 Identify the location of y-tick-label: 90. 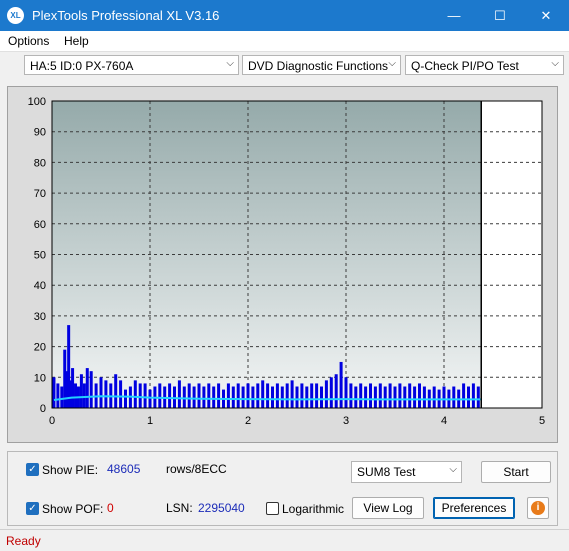
(40, 133).